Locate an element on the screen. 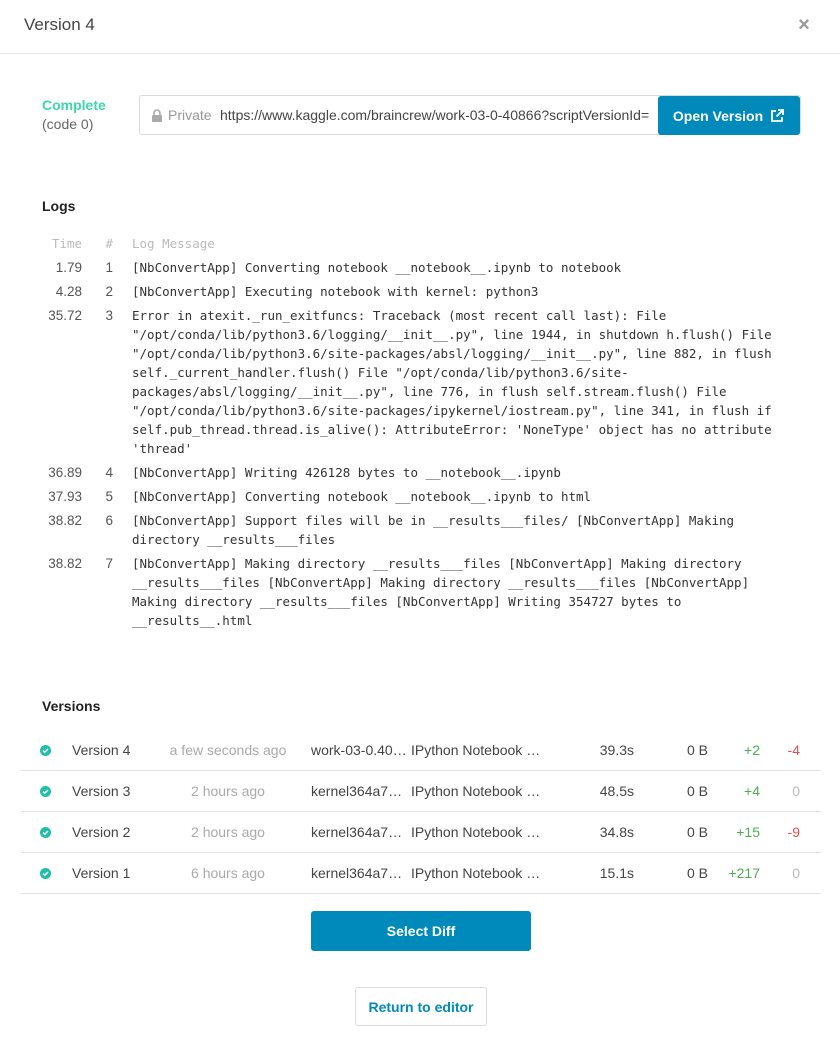 The height and width of the screenshot is (1044, 840). version-lines-added: +217 is located at coordinates (744, 873).